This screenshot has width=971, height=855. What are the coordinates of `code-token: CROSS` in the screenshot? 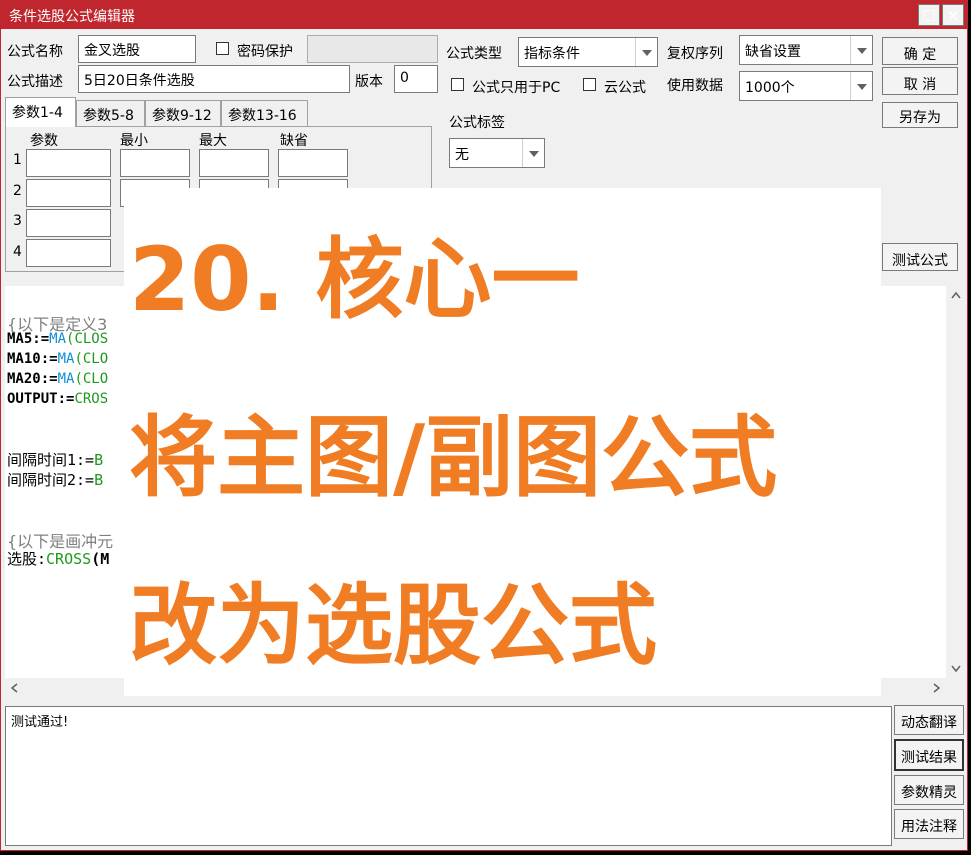 It's located at (69, 559).